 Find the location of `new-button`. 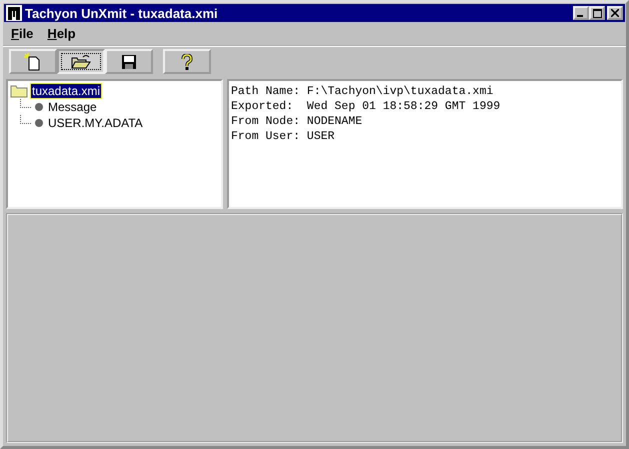

new-button is located at coordinates (33, 61).